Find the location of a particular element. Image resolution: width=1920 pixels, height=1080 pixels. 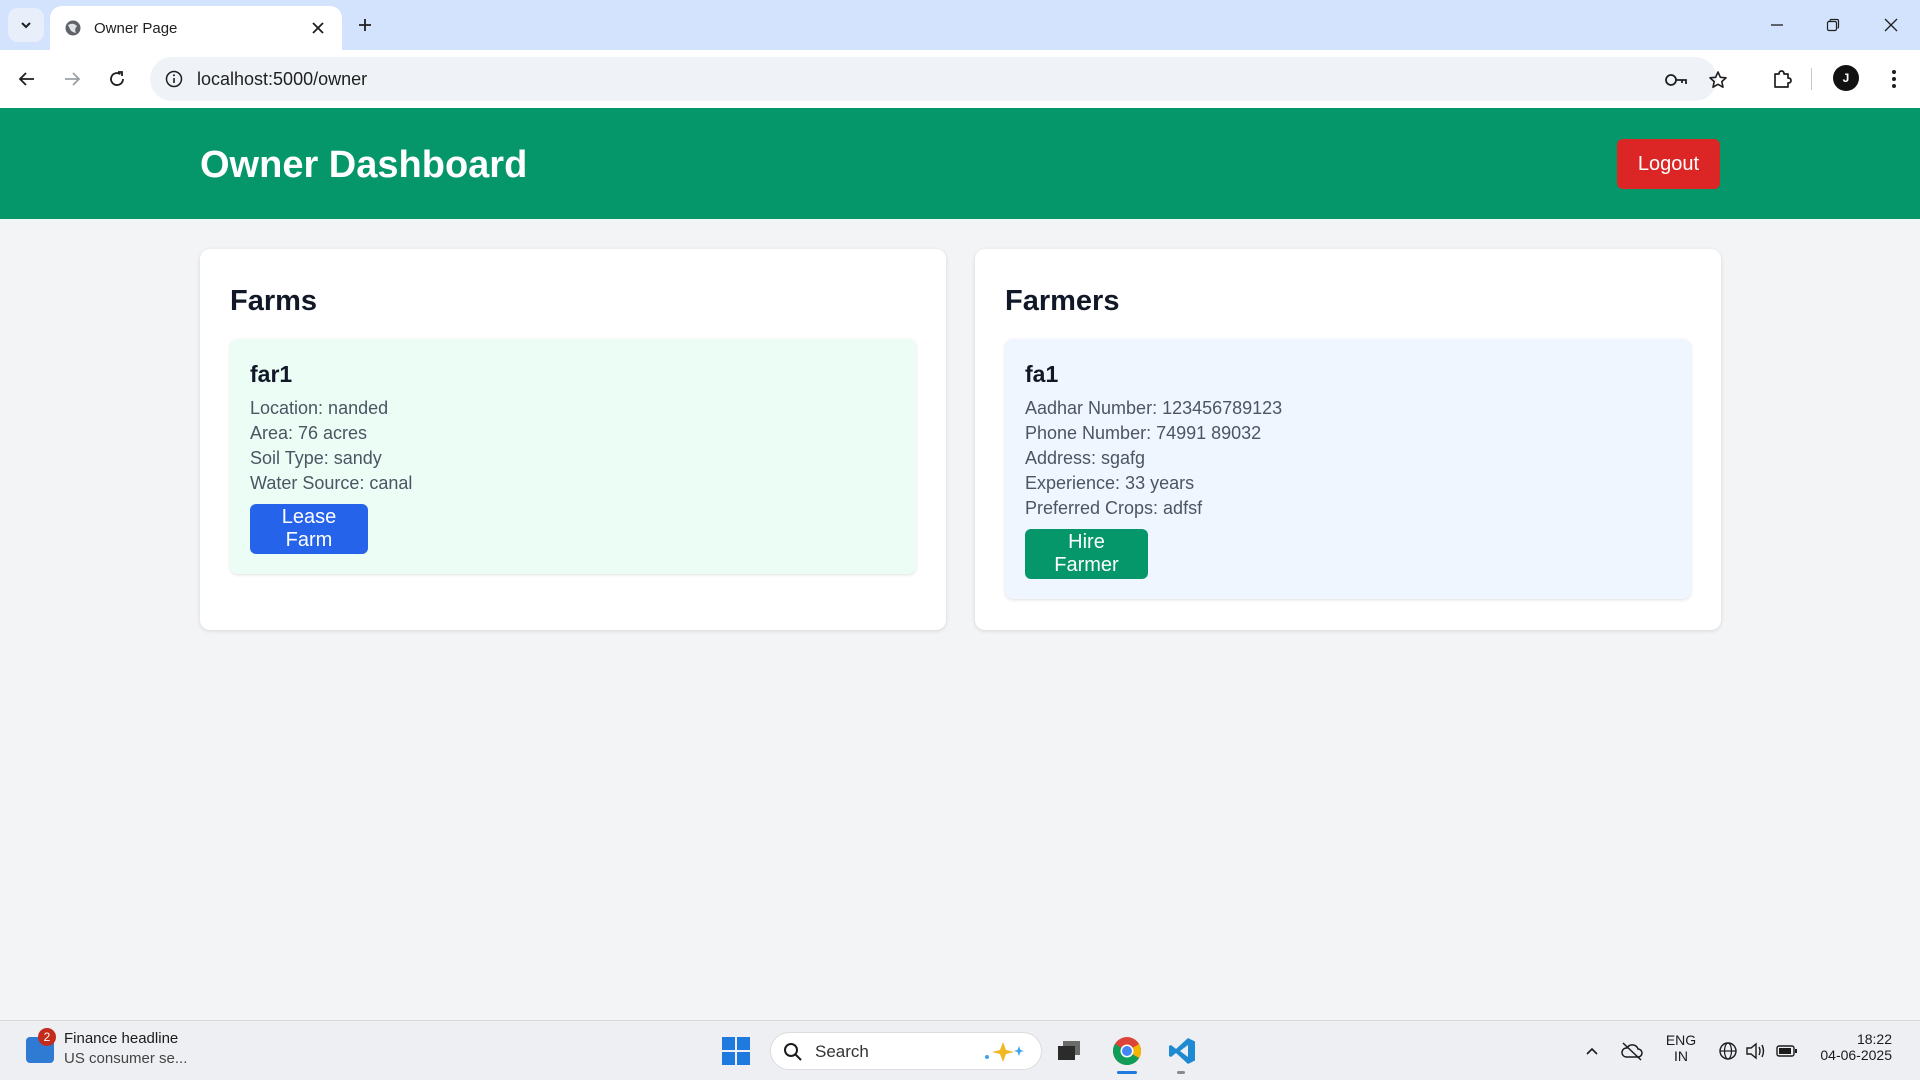

restore-button is located at coordinates (1833, 25).